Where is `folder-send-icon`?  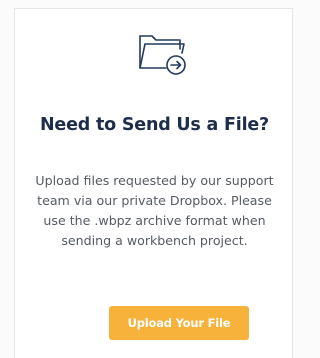 folder-send-icon is located at coordinates (162, 53).